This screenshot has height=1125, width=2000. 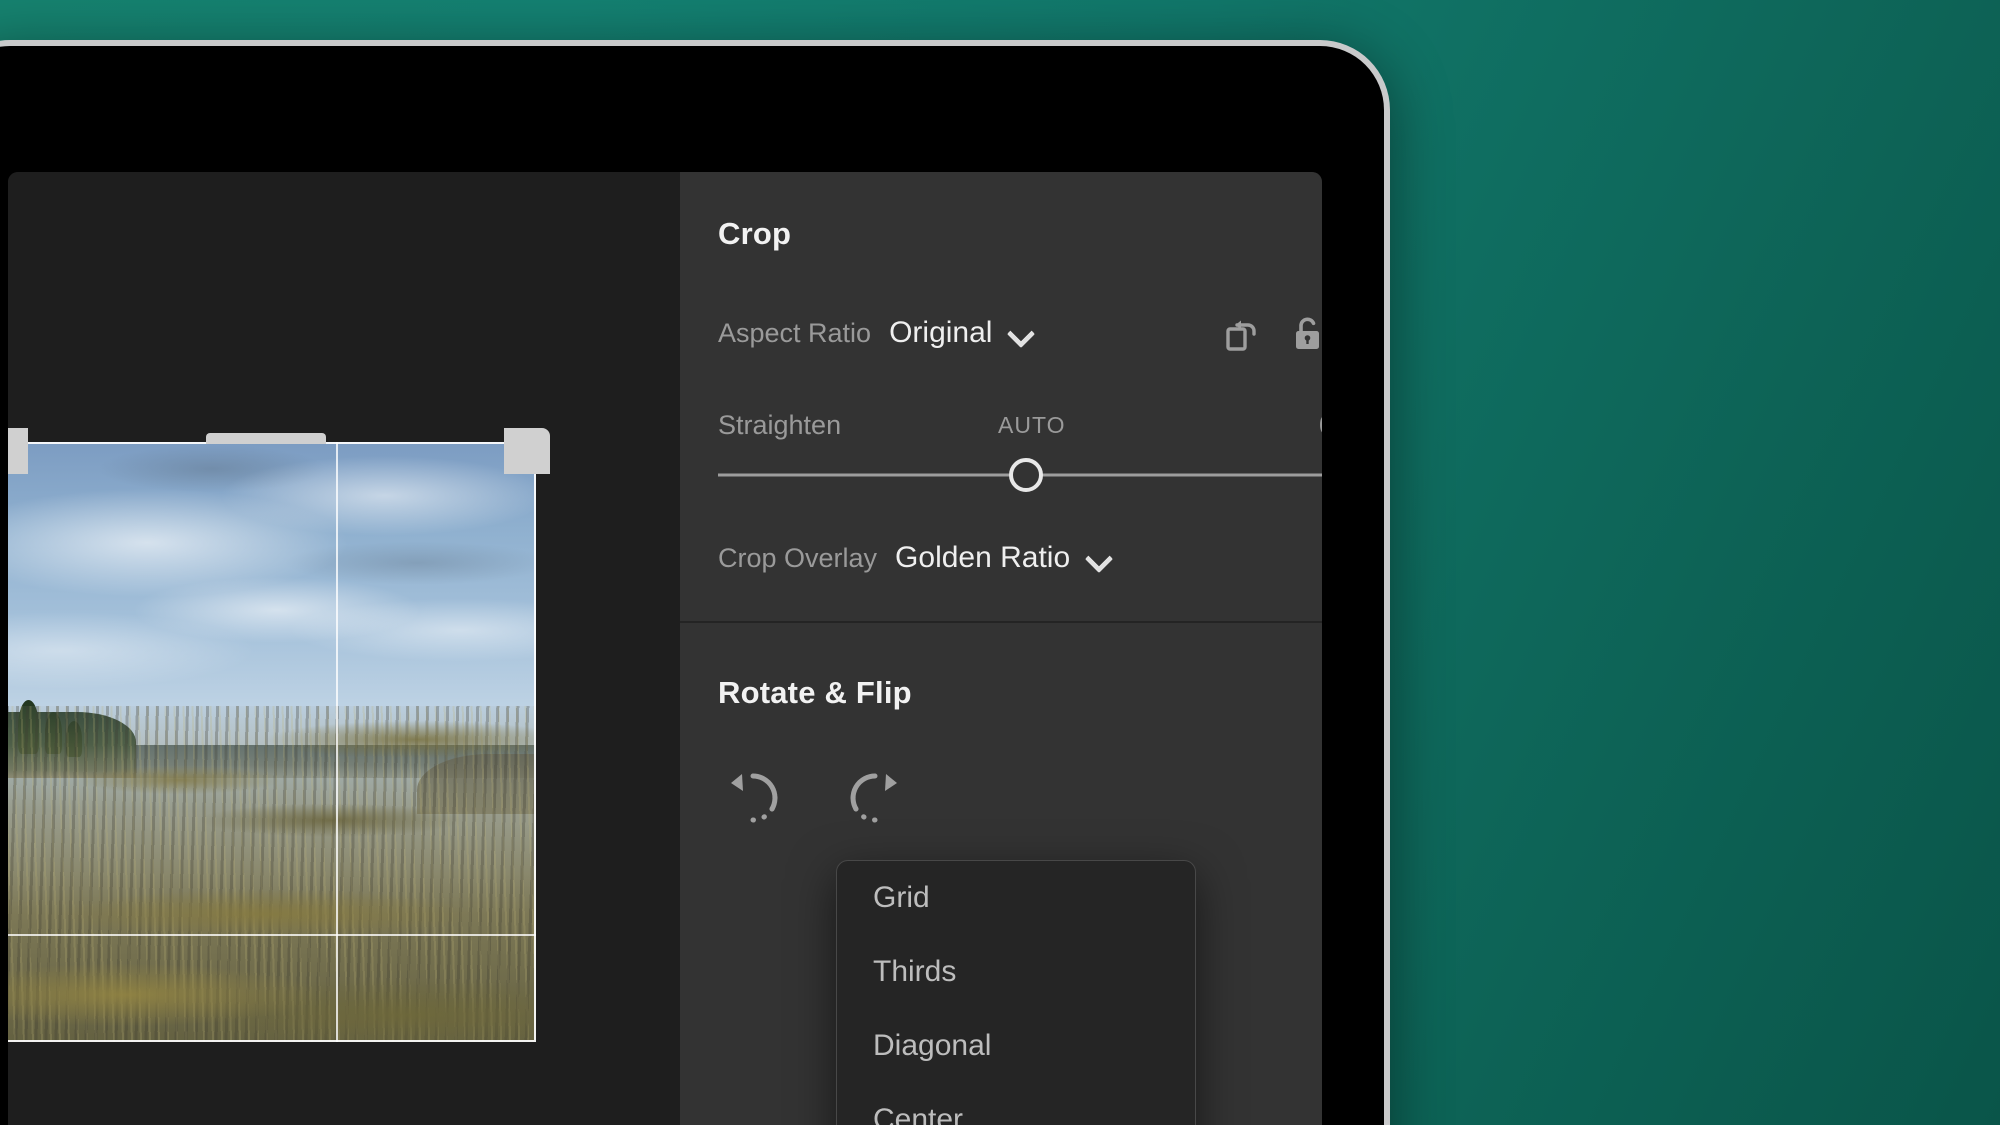 What do you see at coordinates (941, 332) in the screenshot?
I see `aspect-ratio-value: Original` at bounding box center [941, 332].